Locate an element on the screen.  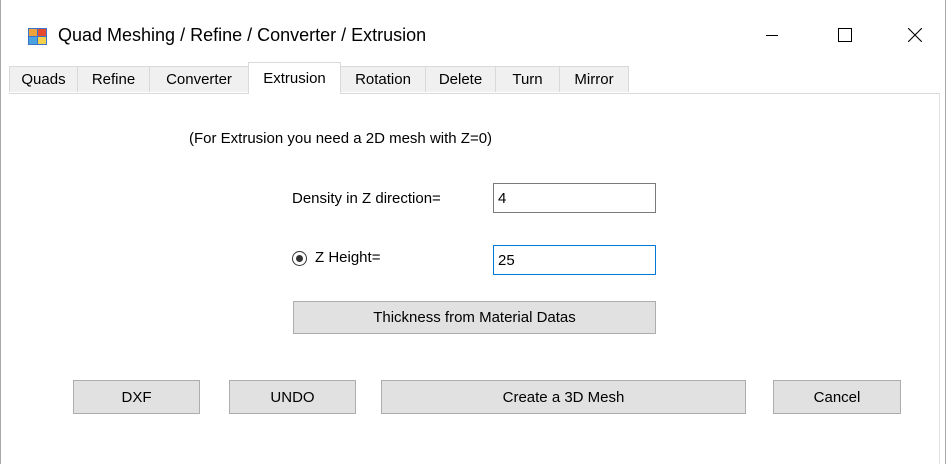
z-height-radio is located at coordinates (299, 258).